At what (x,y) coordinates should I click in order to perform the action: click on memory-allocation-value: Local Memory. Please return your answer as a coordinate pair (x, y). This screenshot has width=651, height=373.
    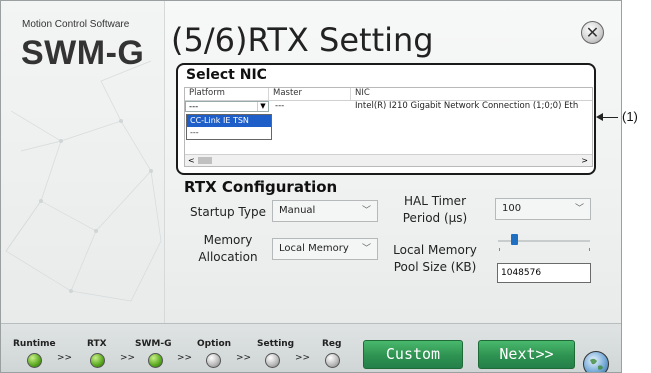
    Looking at the image, I should click on (314, 248).